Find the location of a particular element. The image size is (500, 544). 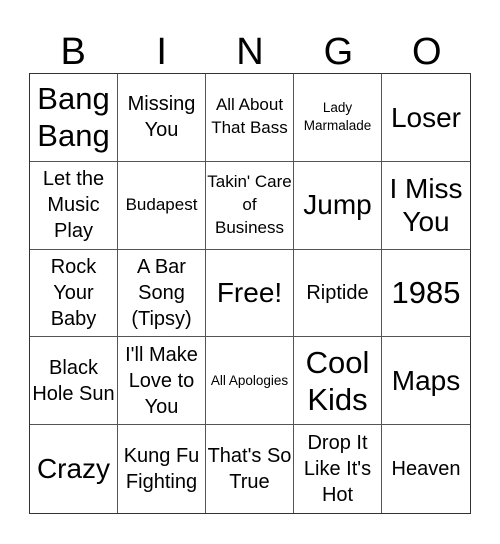

bingo-cell-text: Missing You is located at coordinates (161, 117).